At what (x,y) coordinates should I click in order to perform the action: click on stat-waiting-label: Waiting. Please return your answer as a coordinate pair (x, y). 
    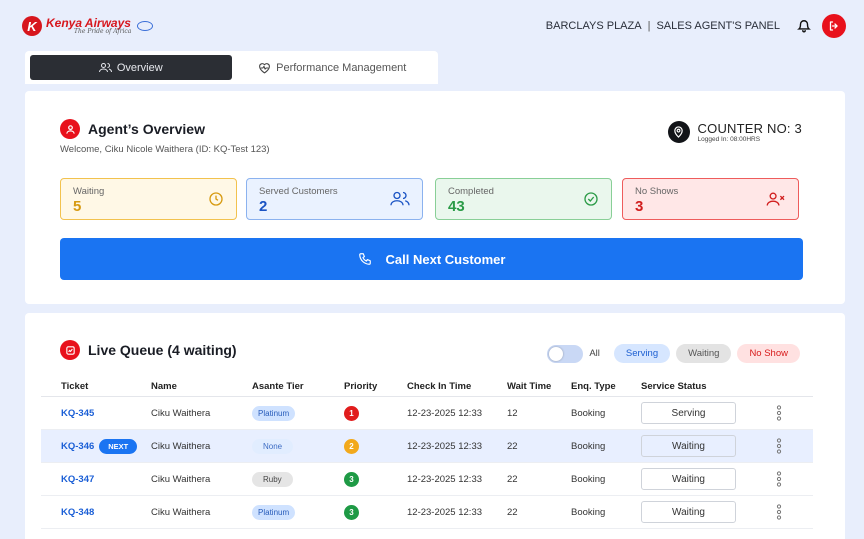
    Looking at the image, I should click on (89, 191).